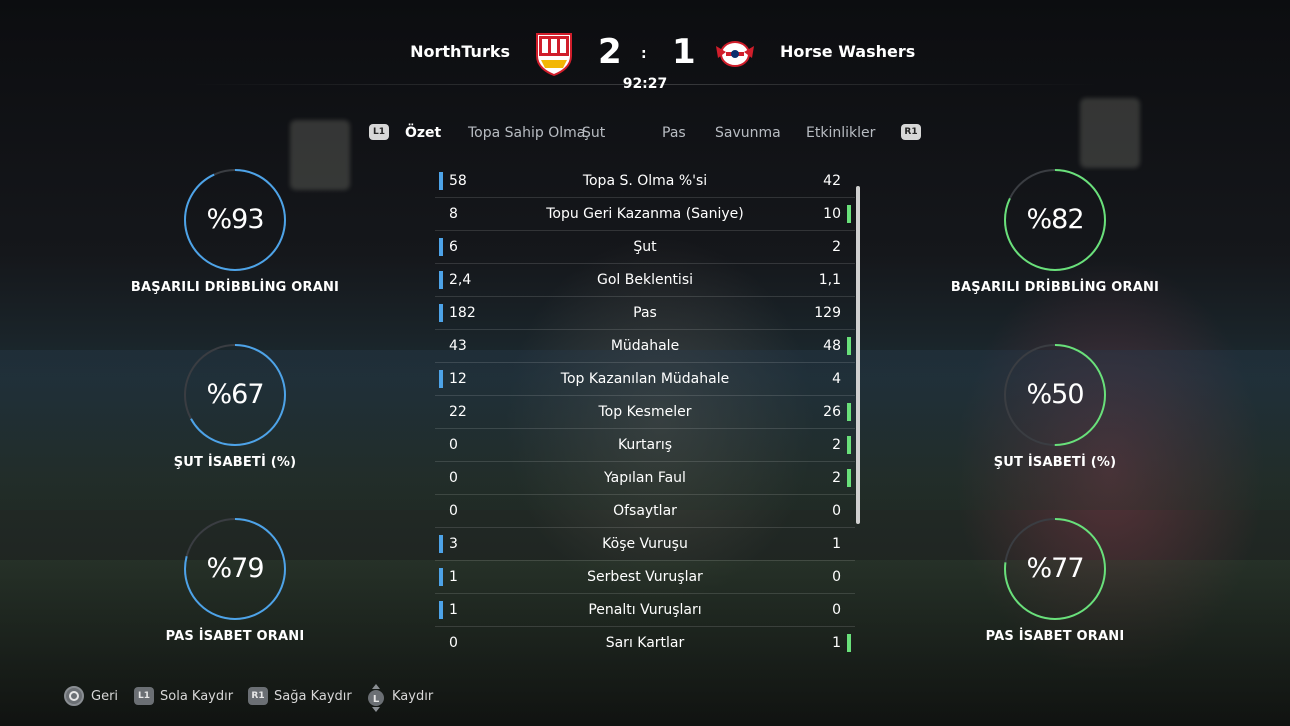 The height and width of the screenshot is (726, 1290). What do you see at coordinates (235, 418) in the screenshot?
I see `home-shot-accuracy-stat: %67 ŞUT İSABETİ (%)` at bounding box center [235, 418].